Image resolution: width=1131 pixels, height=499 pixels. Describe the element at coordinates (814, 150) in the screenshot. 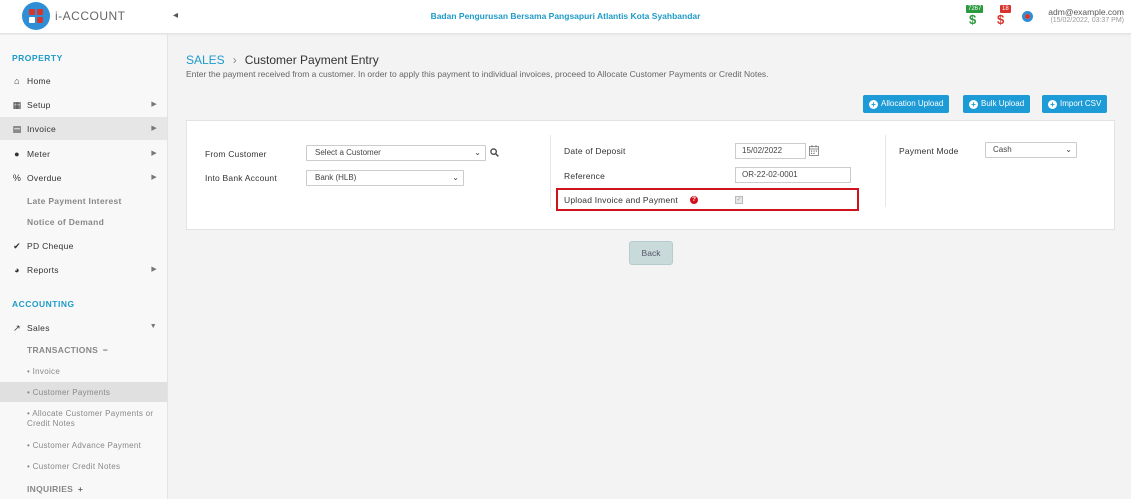

I see `calendar-icon` at that location.